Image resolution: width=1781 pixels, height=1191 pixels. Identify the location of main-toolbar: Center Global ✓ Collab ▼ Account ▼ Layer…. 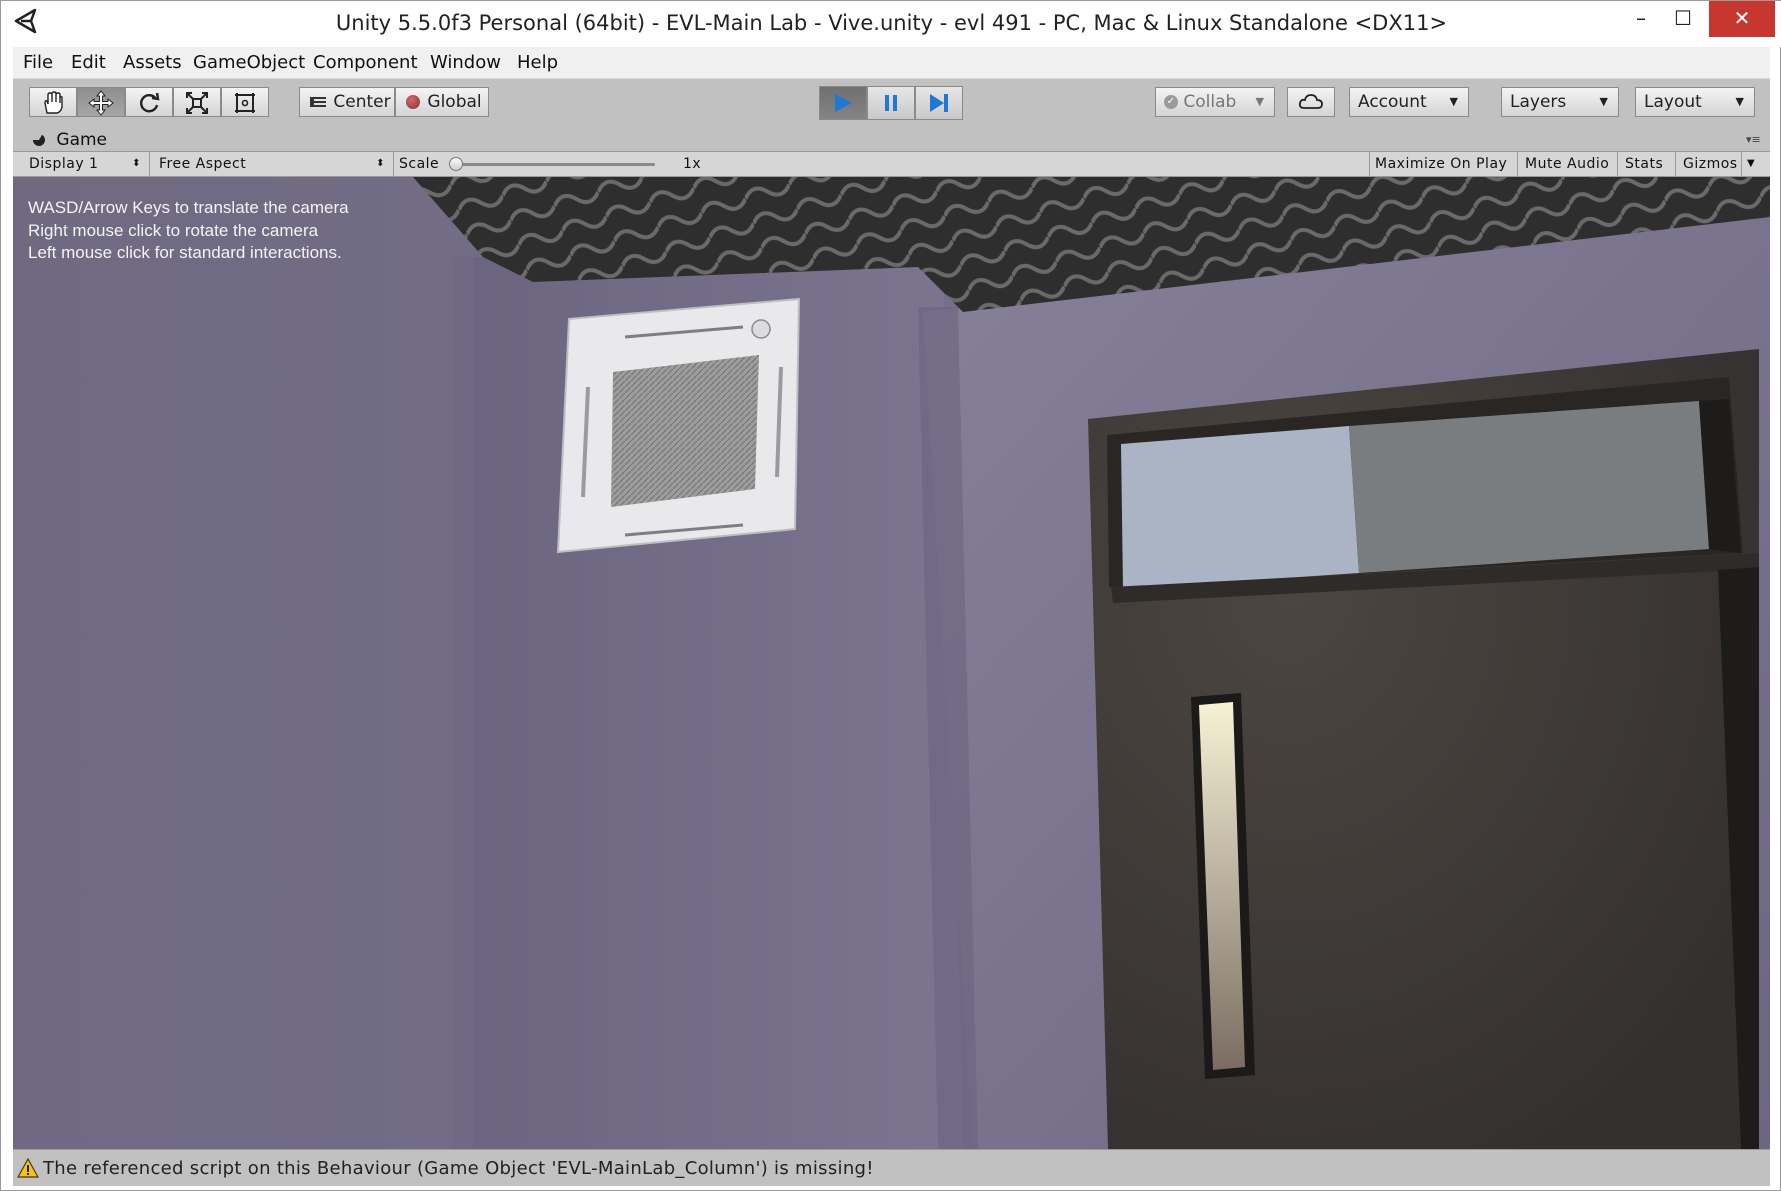
(891, 104).